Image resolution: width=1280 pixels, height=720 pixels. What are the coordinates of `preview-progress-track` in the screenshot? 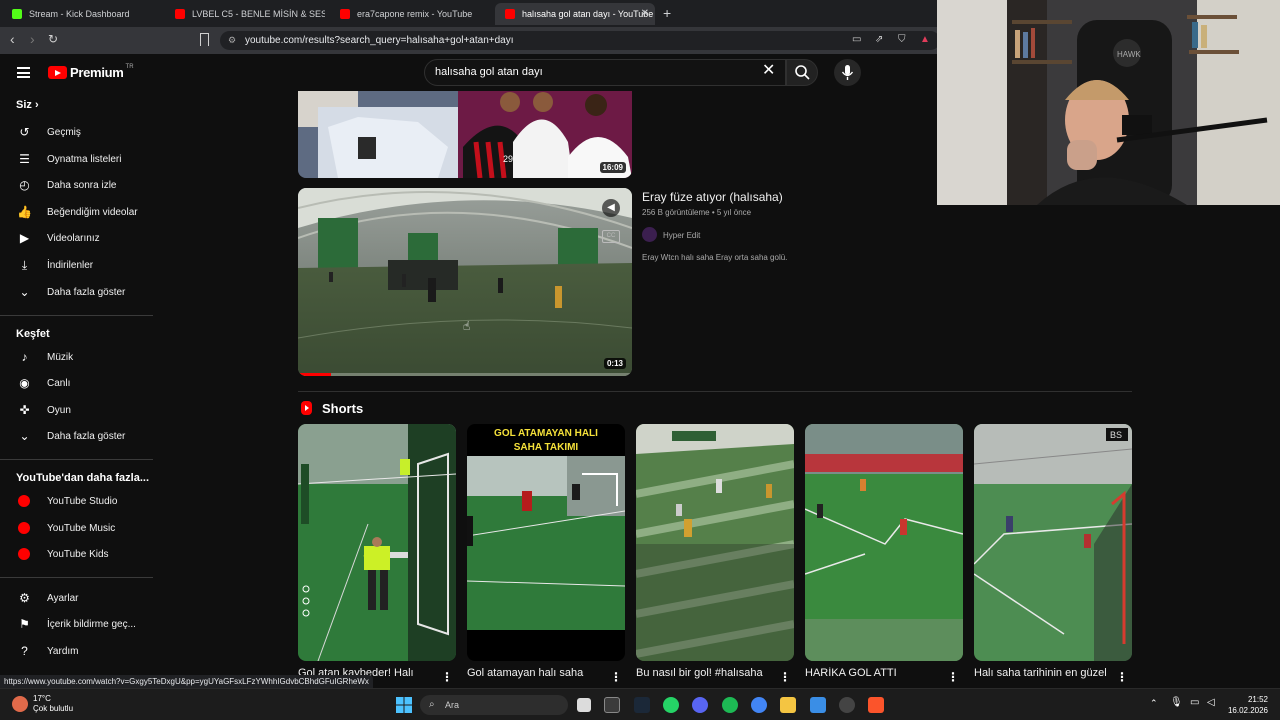 It's located at (465, 374).